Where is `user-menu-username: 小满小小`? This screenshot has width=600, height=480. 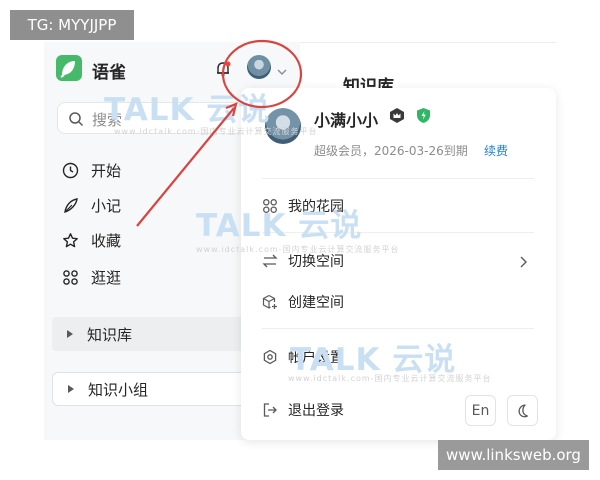 user-menu-username: 小满小小 is located at coordinates (346, 119).